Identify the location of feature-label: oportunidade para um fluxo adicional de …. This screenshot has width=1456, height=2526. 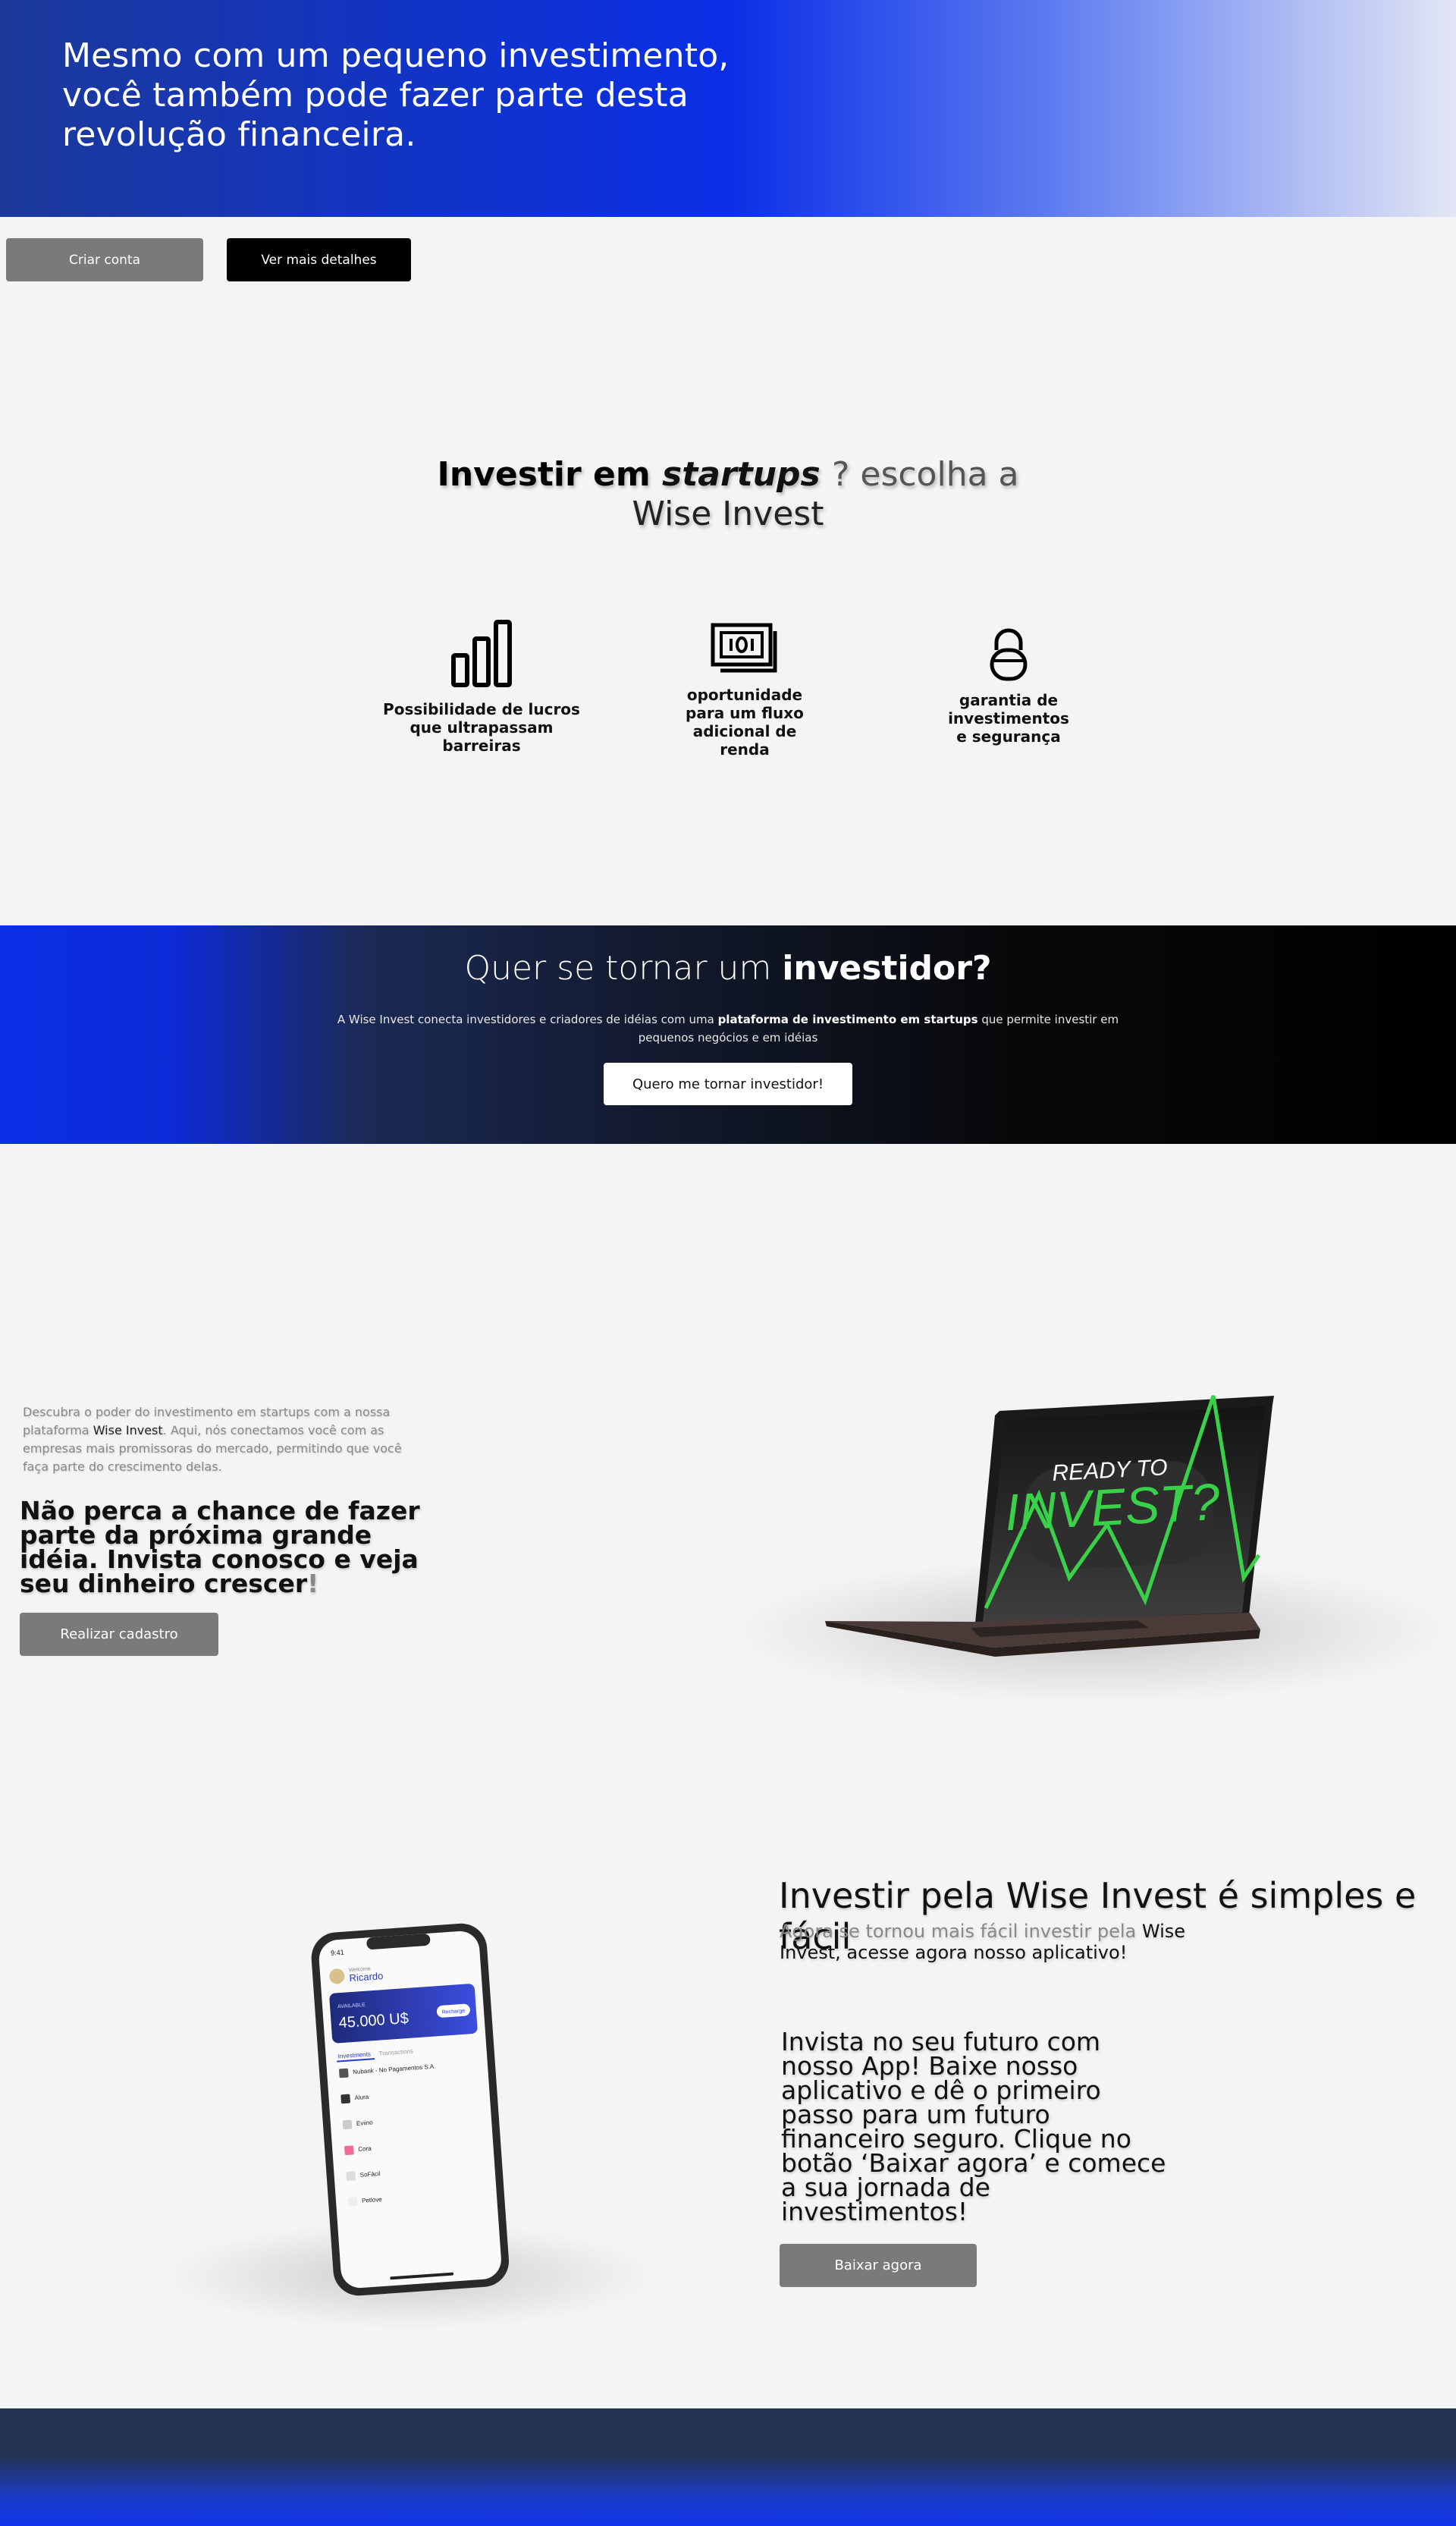
(745, 722).